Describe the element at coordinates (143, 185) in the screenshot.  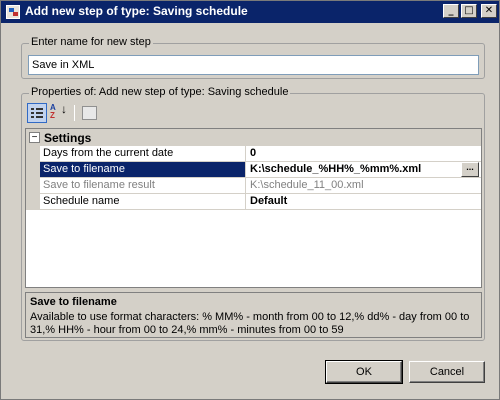
I see `property-name: Save to filename result` at that location.